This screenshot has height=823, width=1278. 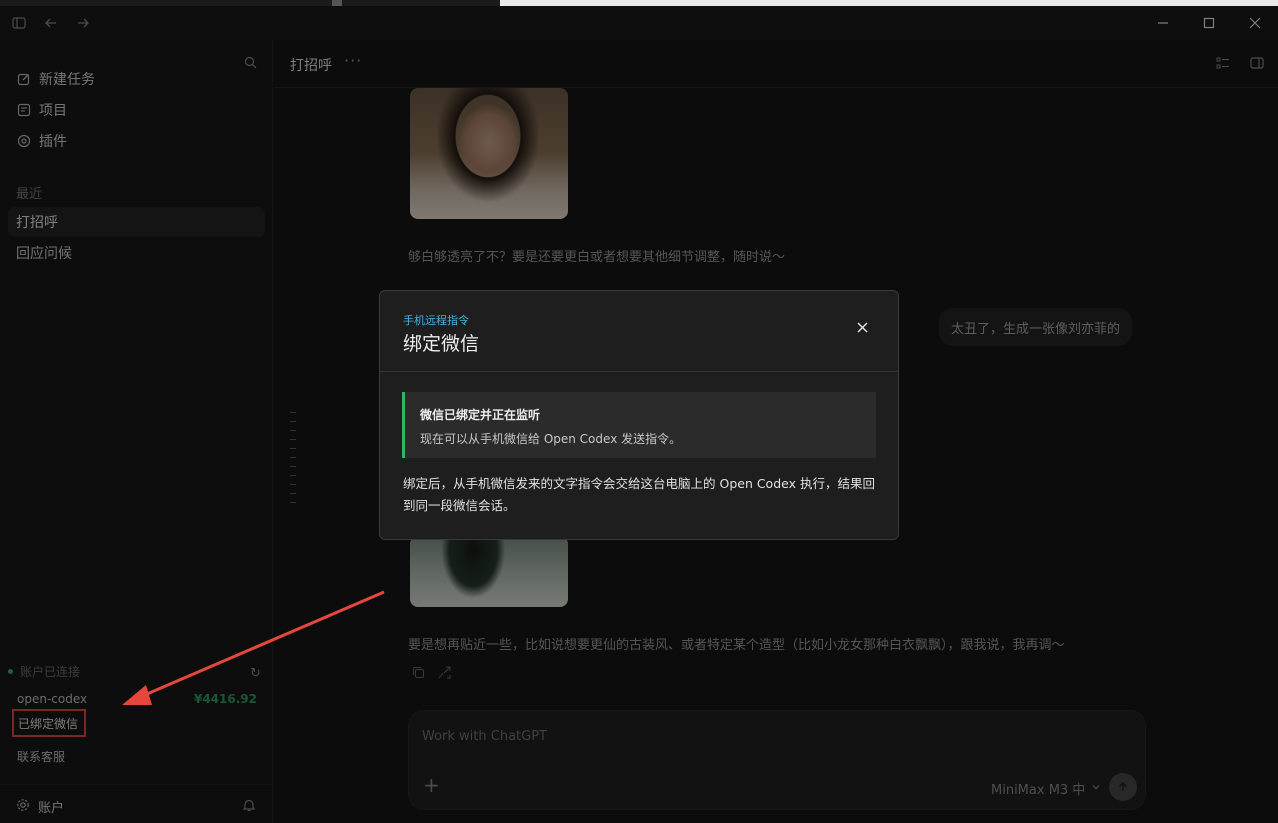 I want to click on annotation-arrow, so click(x=253, y=647).